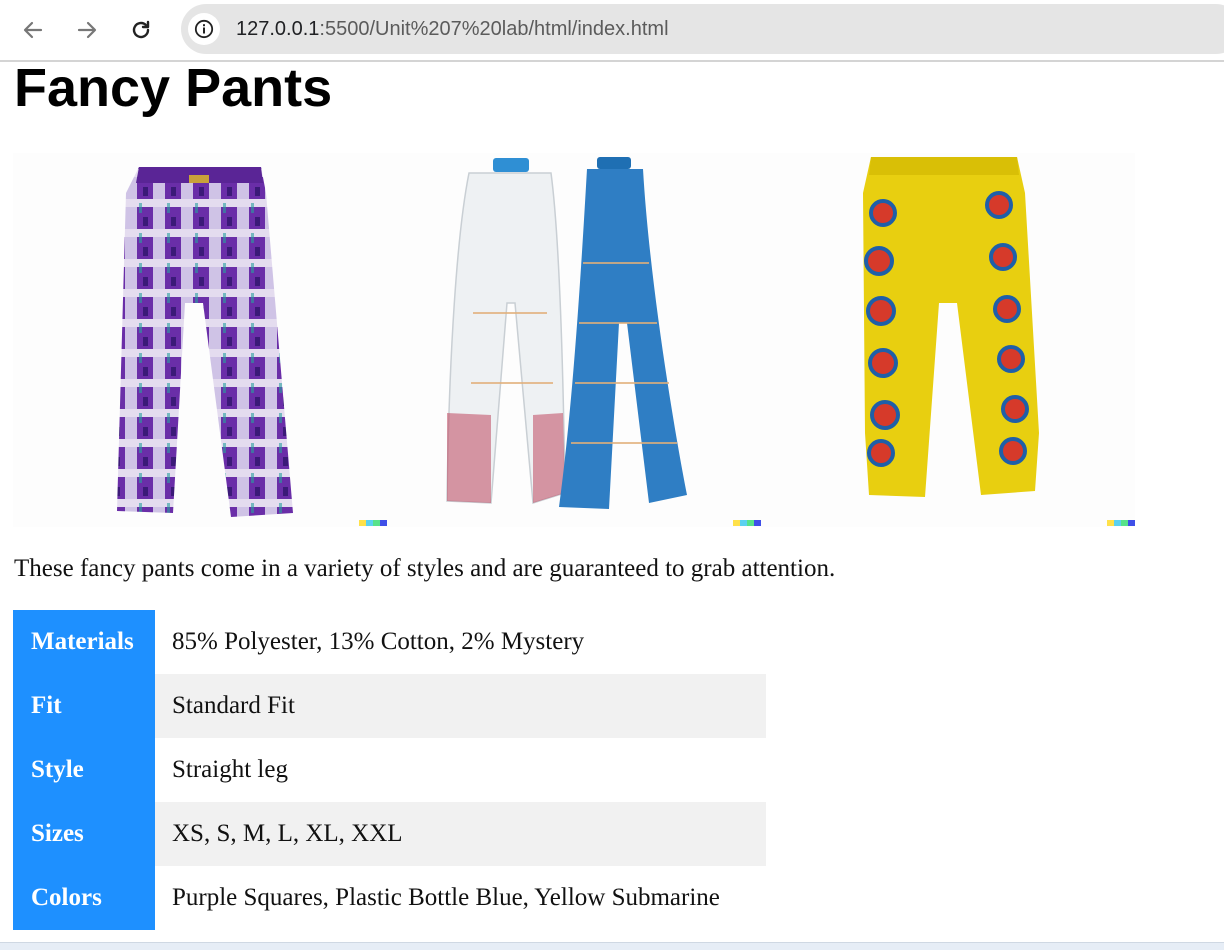 This screenshot has width=1224, height=950. Describe the element at coordinates (460, 834) in the screenshot. I see `spec-value: XS, S, M, L, XL, XXL` at that location.